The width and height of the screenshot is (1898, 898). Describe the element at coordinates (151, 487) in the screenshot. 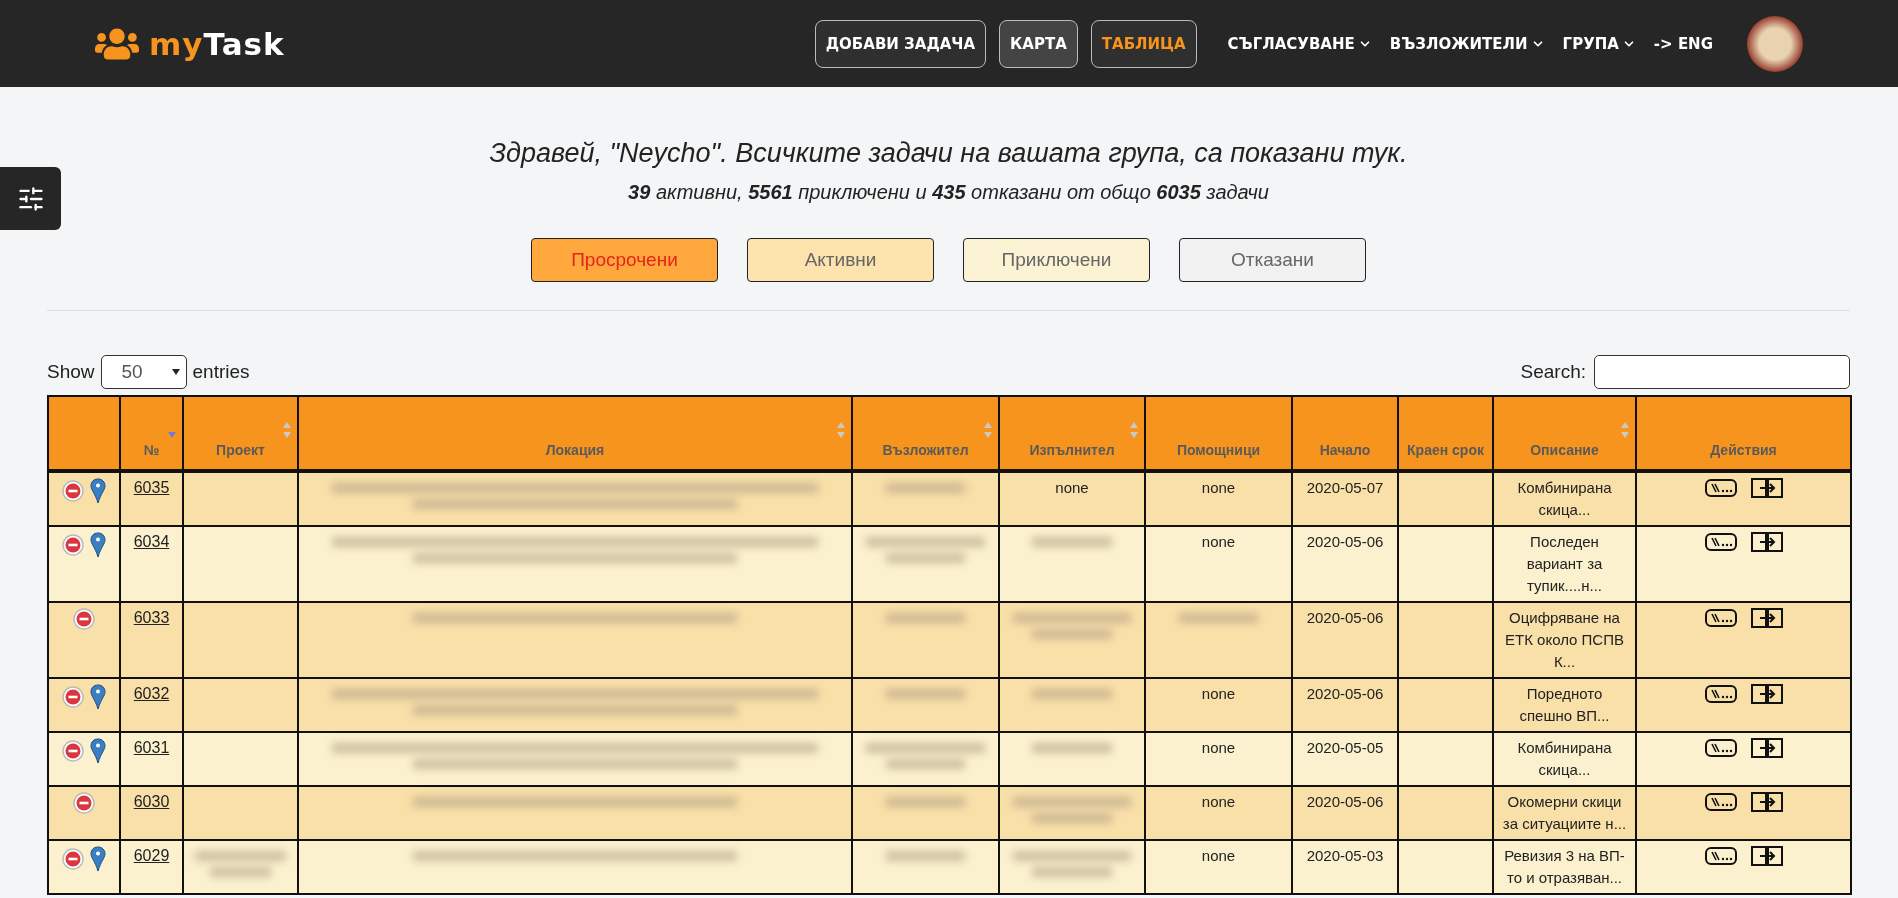

I see `task-number-link: 6035` at that location.